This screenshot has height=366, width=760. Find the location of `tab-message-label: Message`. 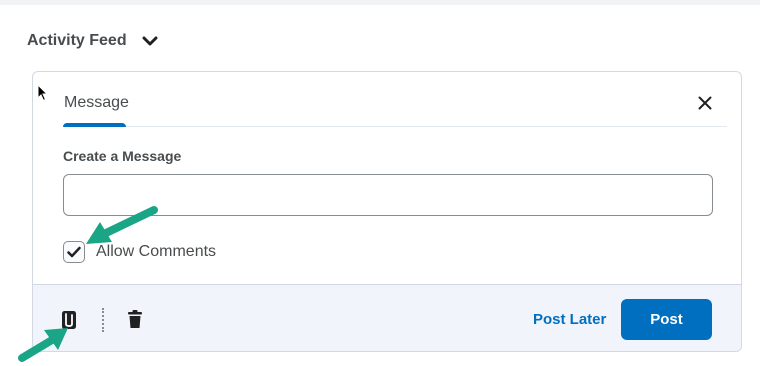

tab-message-label: Message is located at coordinates (96, 102).